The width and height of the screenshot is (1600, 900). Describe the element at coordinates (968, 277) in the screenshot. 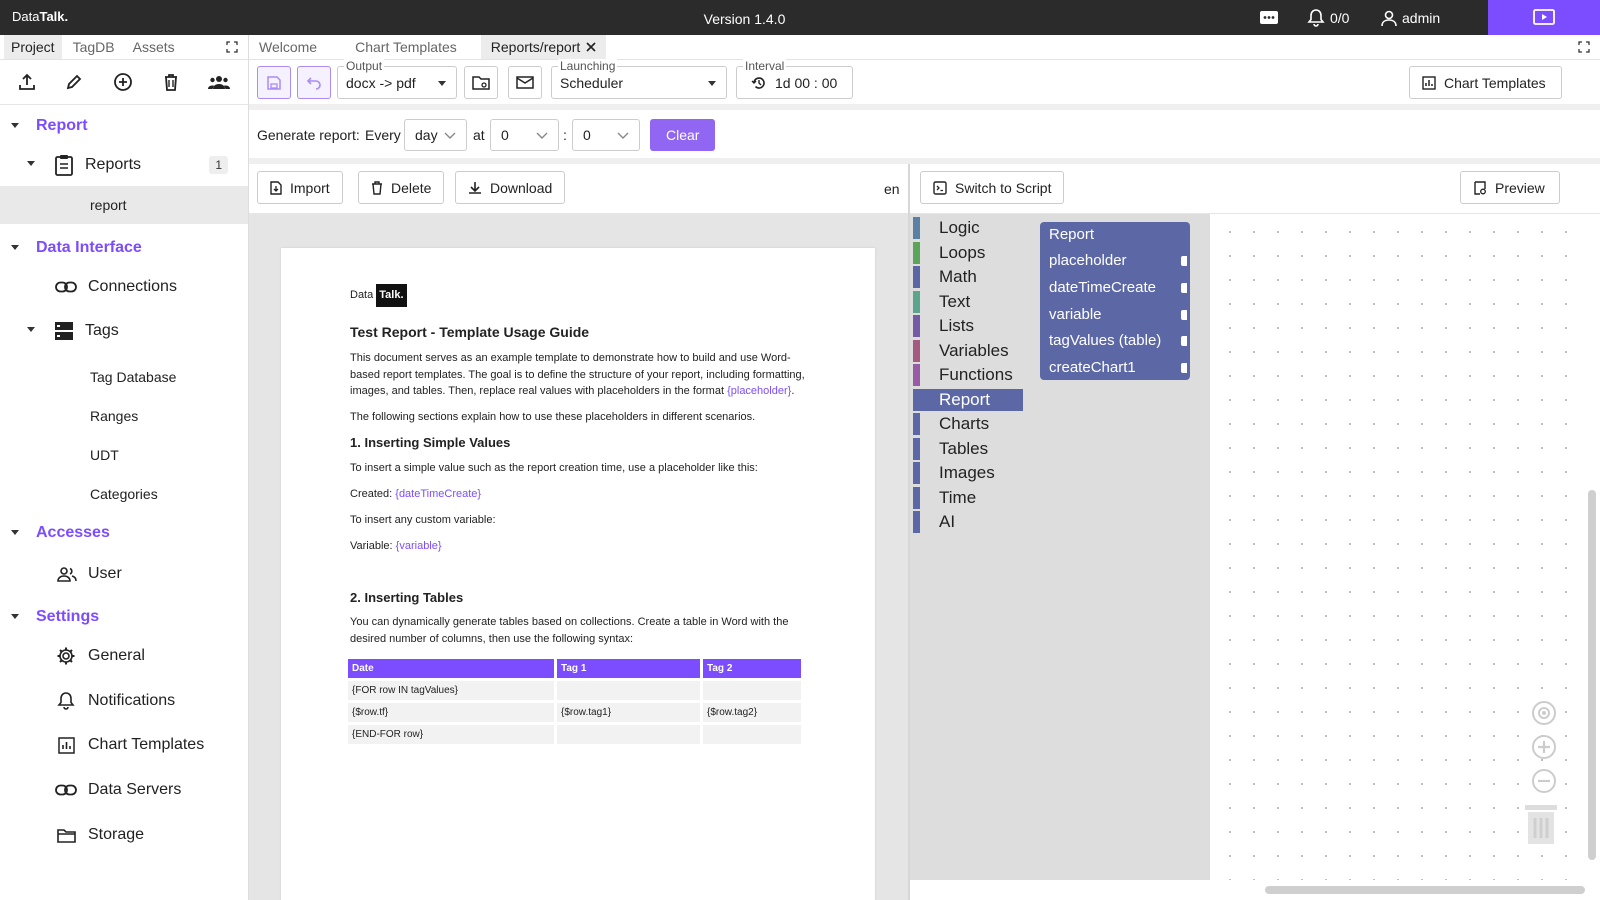

I see `category-math: Math` at that location.